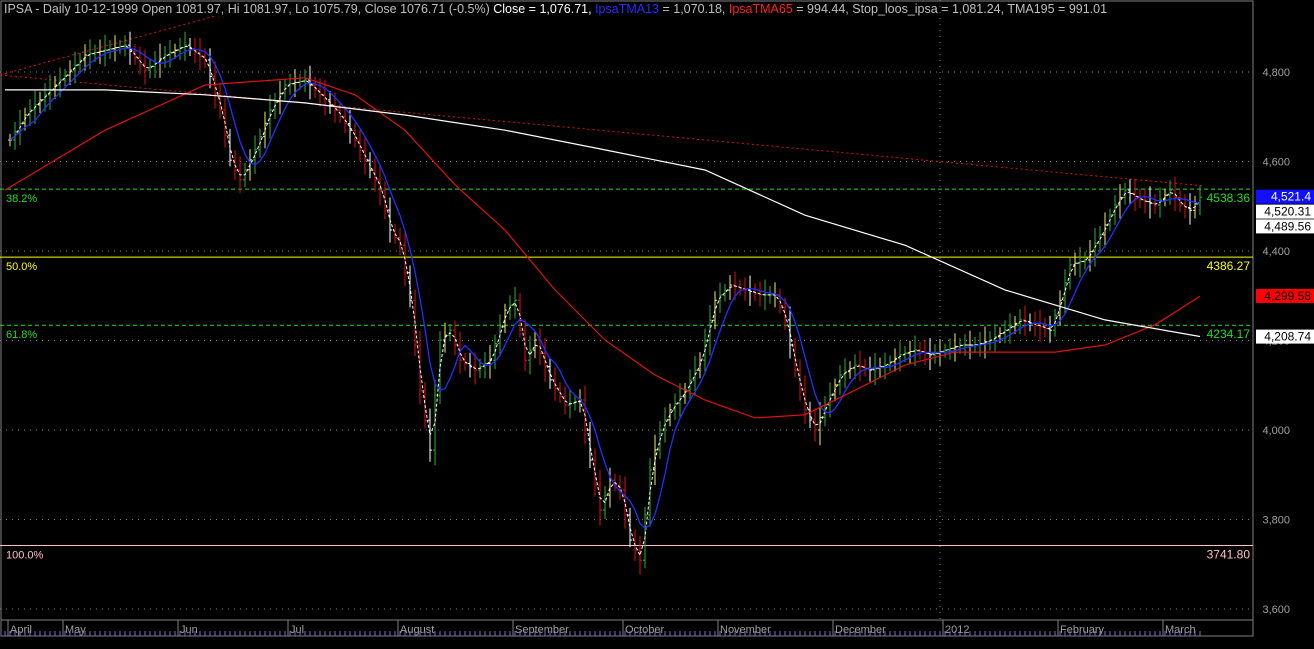  I want to click on upper-trendline, so click(108, 45).